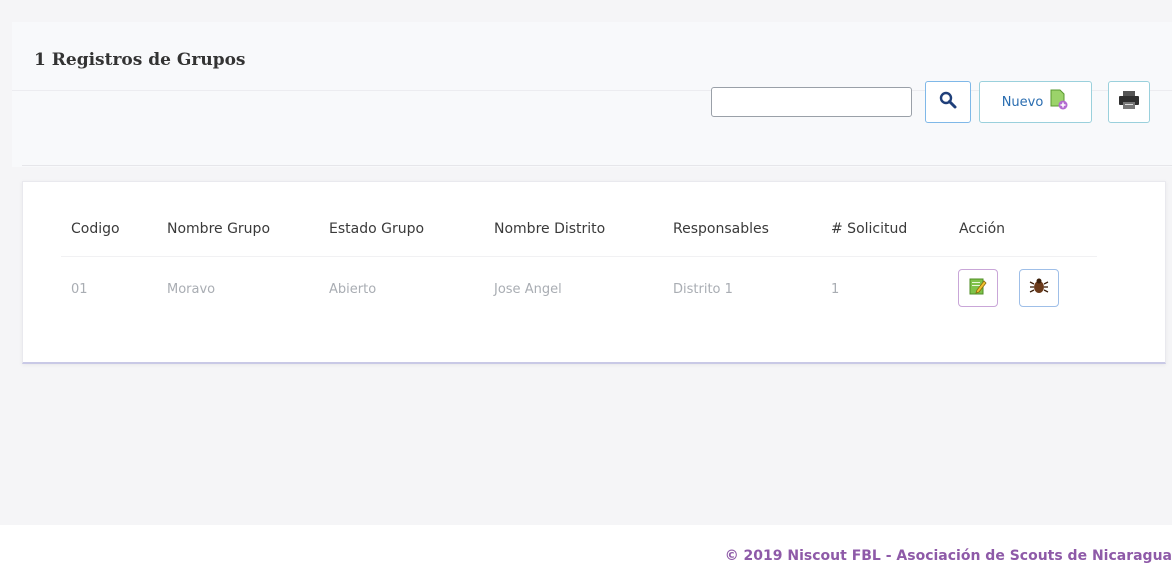 The width and height of the screenshot is (1172, 583). What do you see at coordinates (550, 229) in the screenshot?
I see `column-header: Nombre Distrito` at bounding box center [550, 229].